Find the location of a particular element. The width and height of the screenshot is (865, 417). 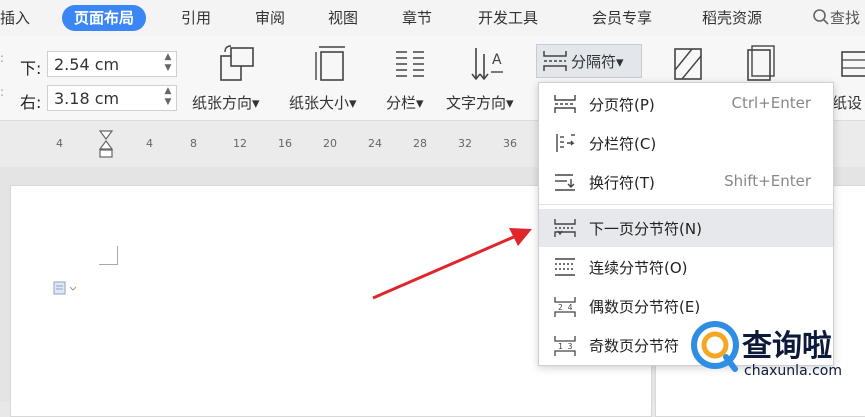

separator-button: 分隔符▾ is located at coordinates (589, 61).